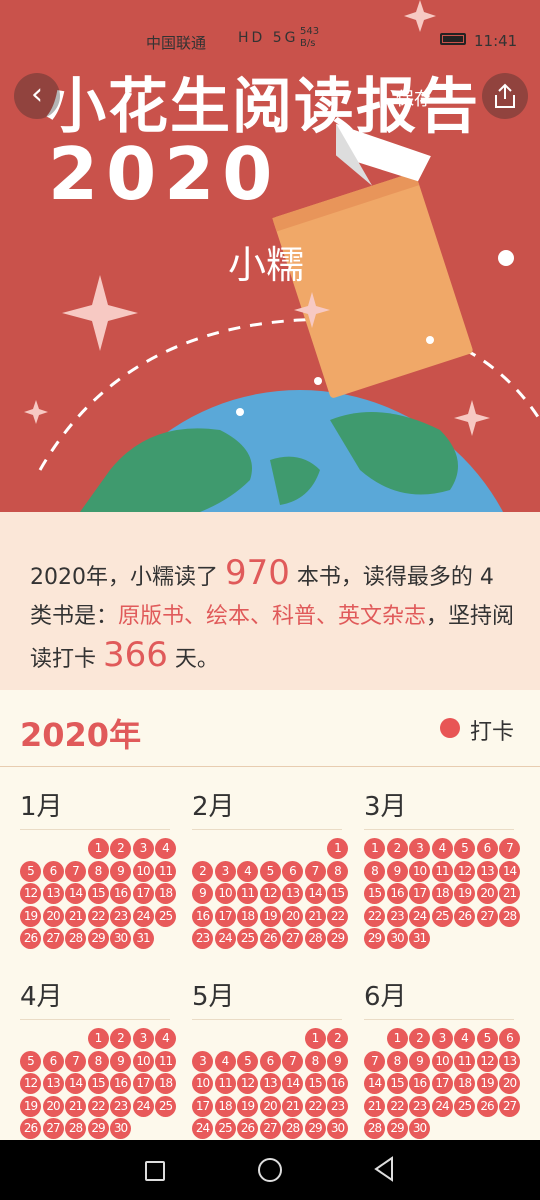 The height and width of the screenshot is (1200, 540). What do you see at coordinates (270, 40) in the screenshot?
I see `status-bar: 中国联通 HD 5G 543 B/s 11:41` at bounding box center [270, 40].